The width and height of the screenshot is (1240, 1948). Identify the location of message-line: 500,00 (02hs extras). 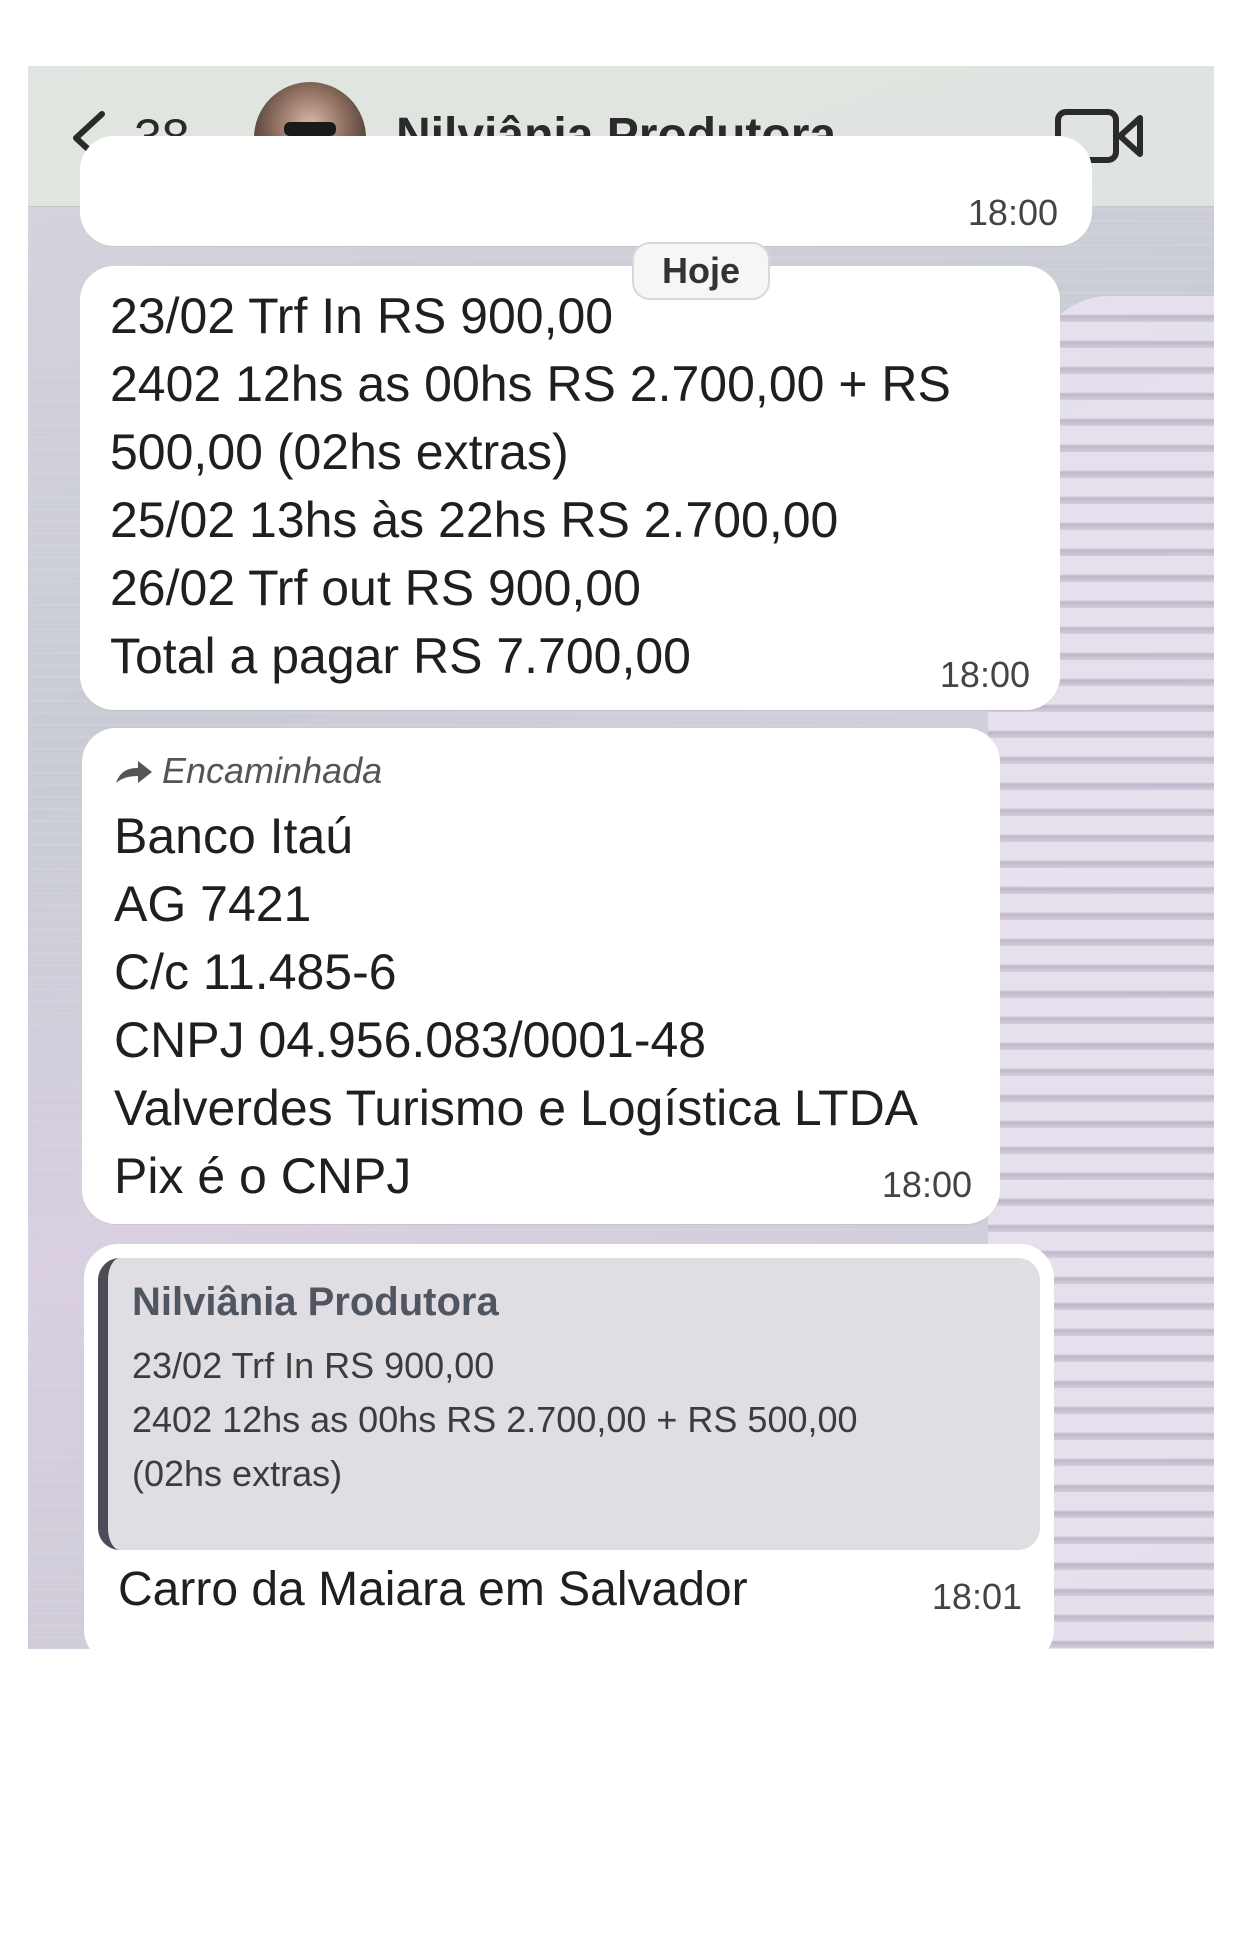
(339, 452).